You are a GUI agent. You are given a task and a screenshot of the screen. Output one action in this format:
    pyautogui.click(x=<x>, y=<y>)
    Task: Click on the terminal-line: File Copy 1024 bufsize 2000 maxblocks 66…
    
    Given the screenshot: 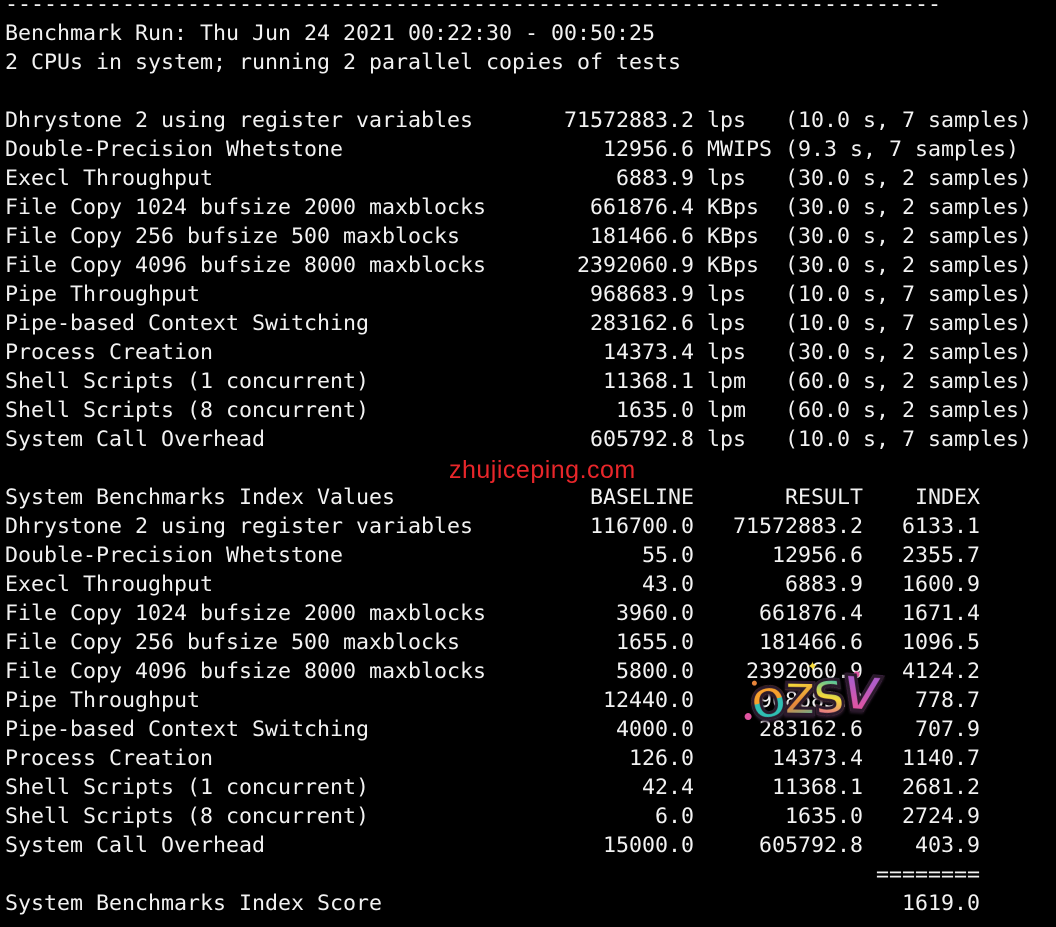 What is the action you would take?
    pyautogui.click(x=519, y=207)
    